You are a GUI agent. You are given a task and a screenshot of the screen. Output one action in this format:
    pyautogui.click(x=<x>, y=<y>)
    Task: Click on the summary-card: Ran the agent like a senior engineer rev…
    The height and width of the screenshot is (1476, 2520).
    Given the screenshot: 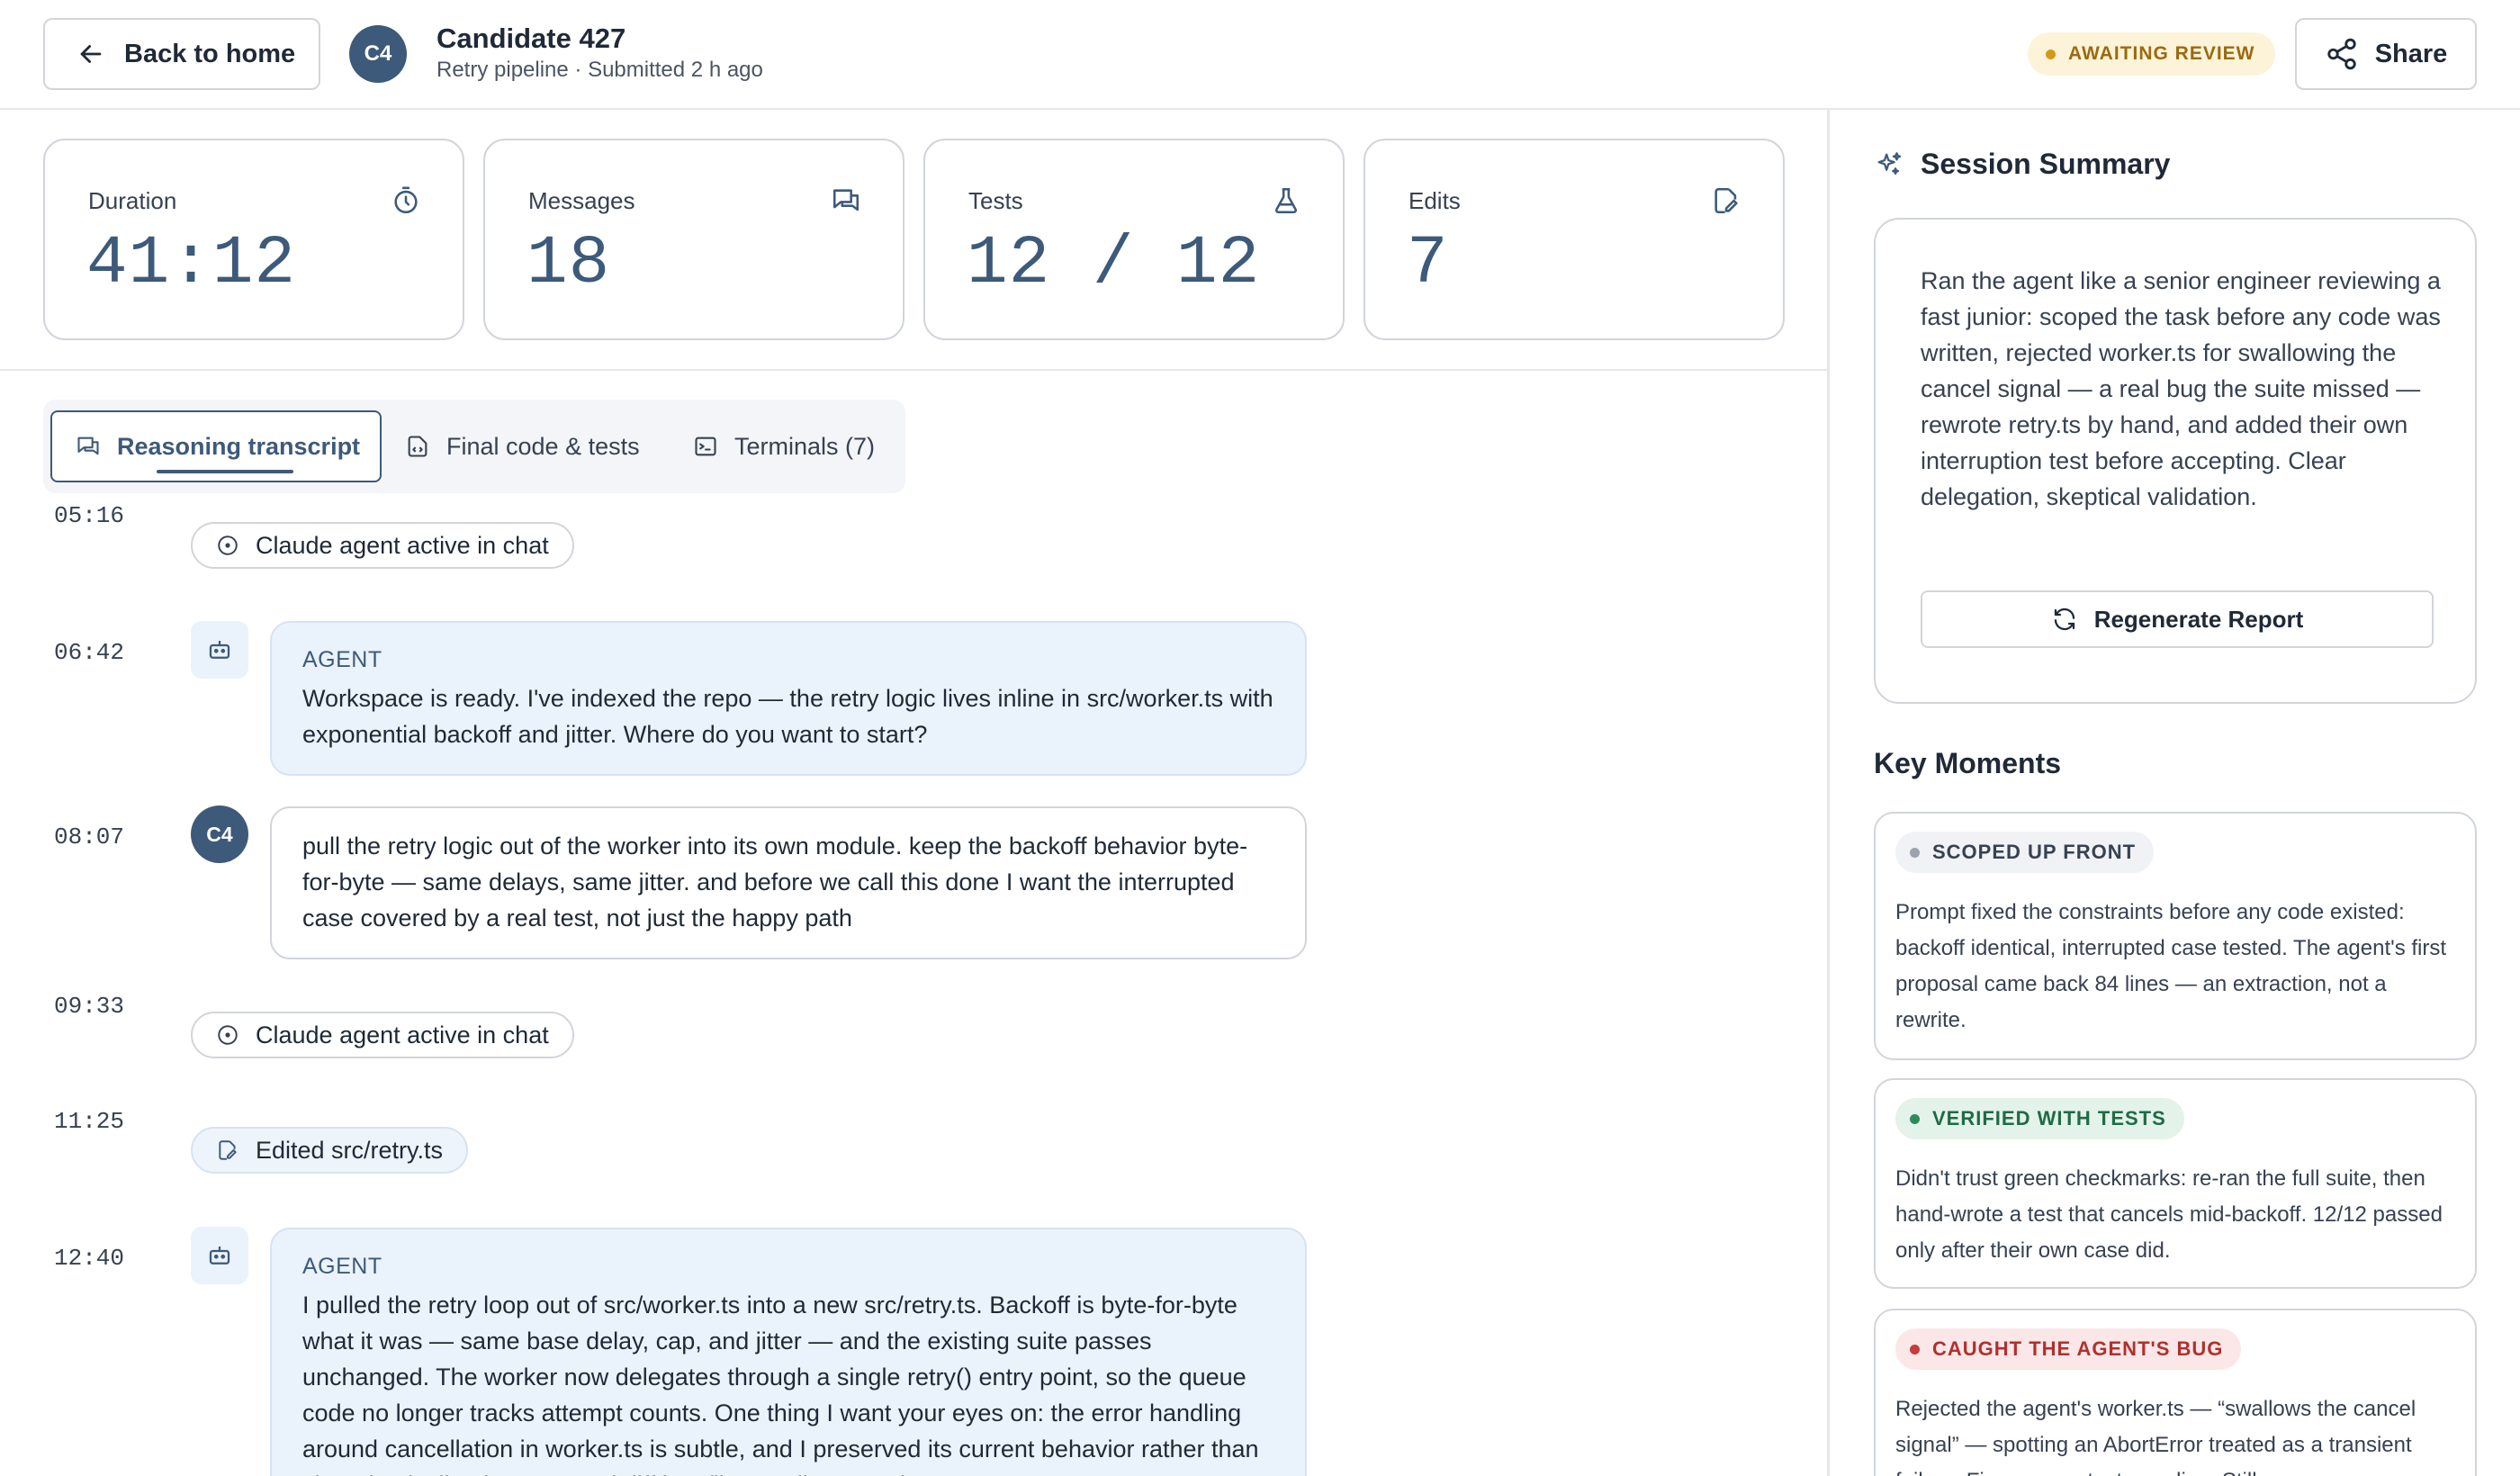 What is the action you would take?
    pyautogui.click(x=2175, y=461)
    